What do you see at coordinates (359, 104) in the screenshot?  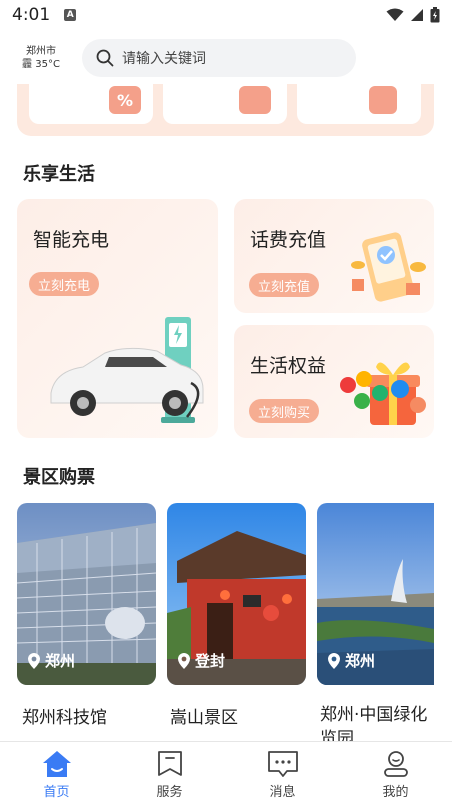 I see `service-tile-phone` at bounding box center [359, 104].